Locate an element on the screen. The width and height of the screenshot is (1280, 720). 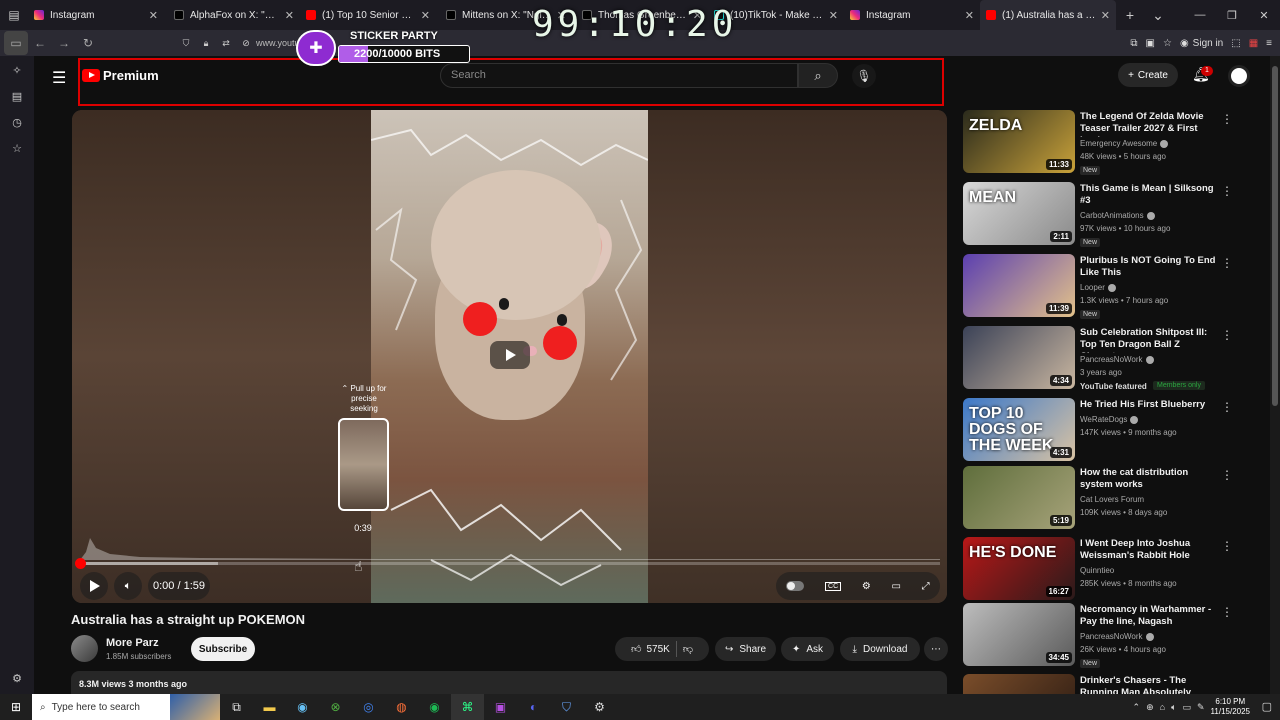
ai-chat-icon: ✧ is located at coordinates (17, 70).